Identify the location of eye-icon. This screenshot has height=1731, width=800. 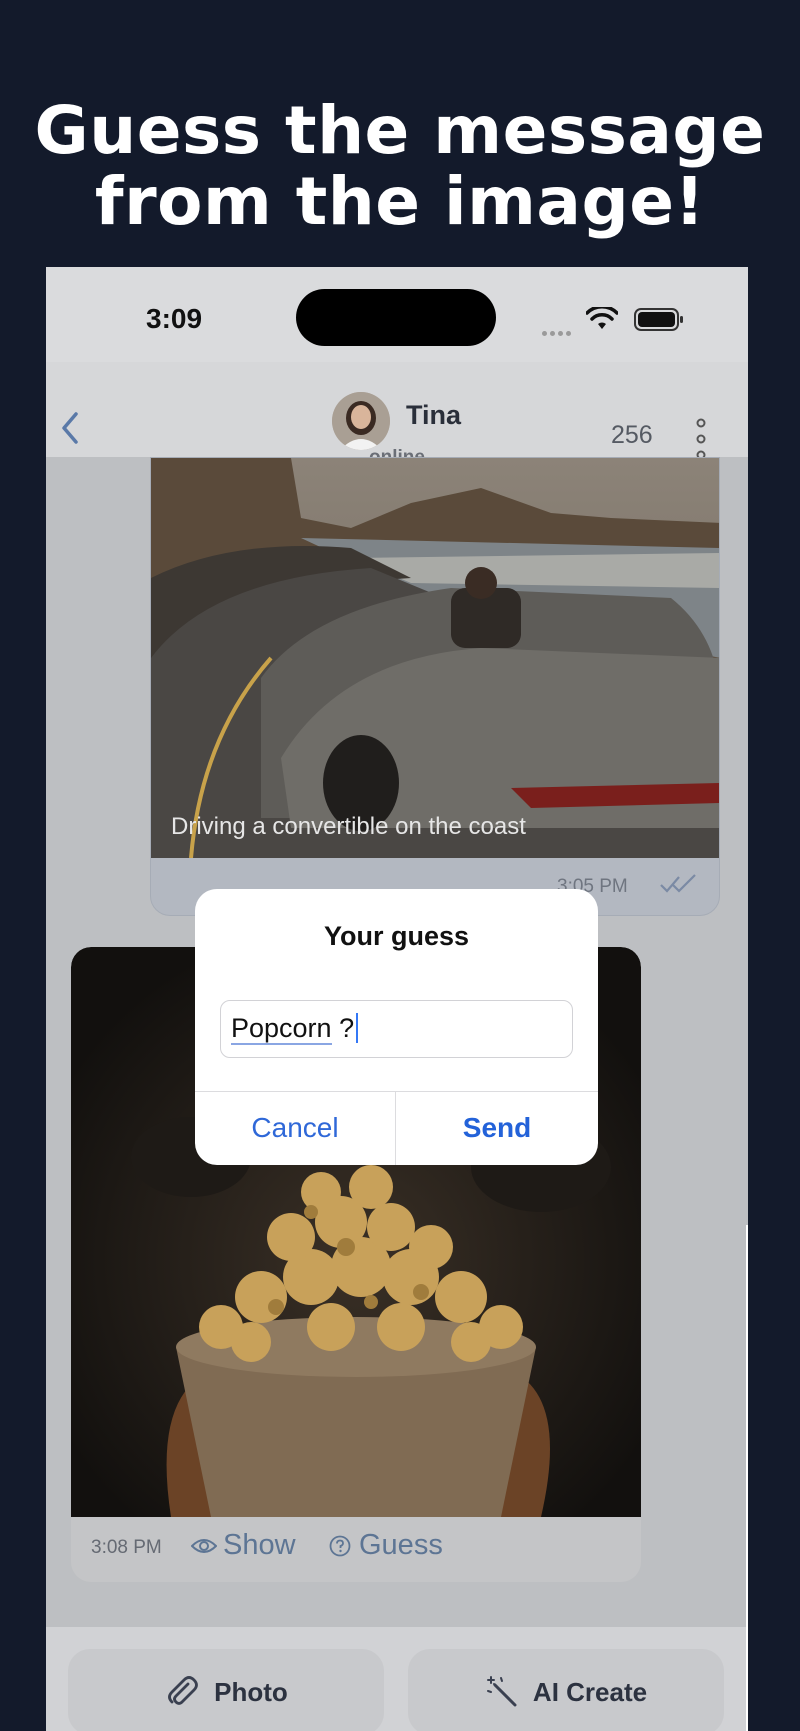
(204, 1545).